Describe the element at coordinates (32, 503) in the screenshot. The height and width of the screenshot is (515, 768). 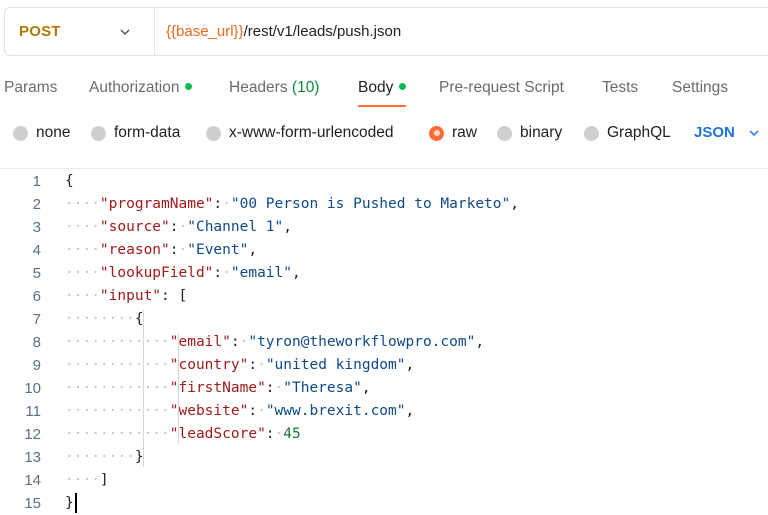
I see `line-number: 15` at that location.